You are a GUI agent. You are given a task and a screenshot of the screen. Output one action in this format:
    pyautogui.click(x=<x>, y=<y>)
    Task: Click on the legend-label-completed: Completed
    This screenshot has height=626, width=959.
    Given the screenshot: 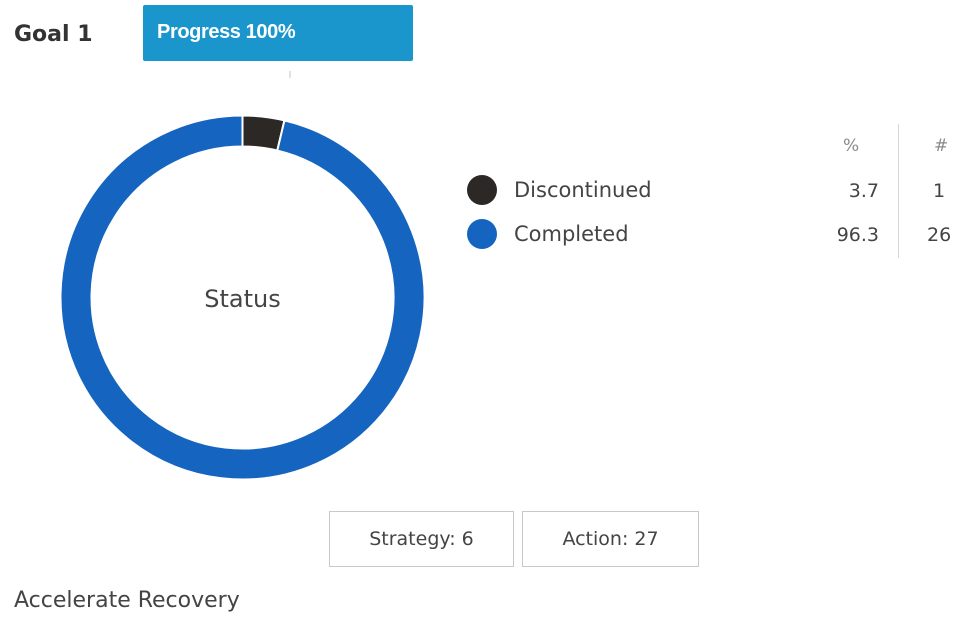 What is the action you would take?
    pyautogui.click(x=571, y=234)
    